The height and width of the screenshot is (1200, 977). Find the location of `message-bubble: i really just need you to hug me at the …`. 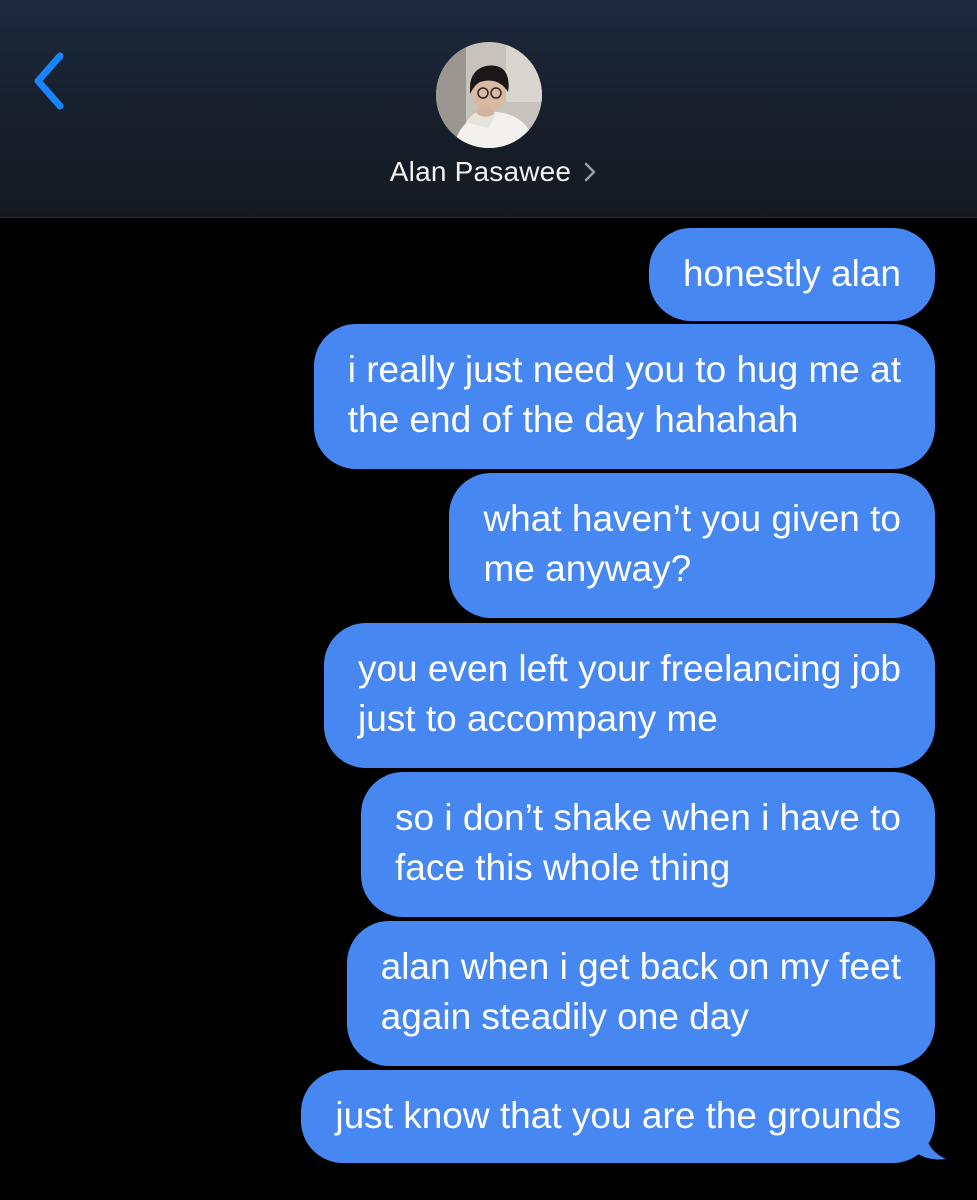

message-bubble: i really just need you to hug me at the … is located at coordinates (624, 396).